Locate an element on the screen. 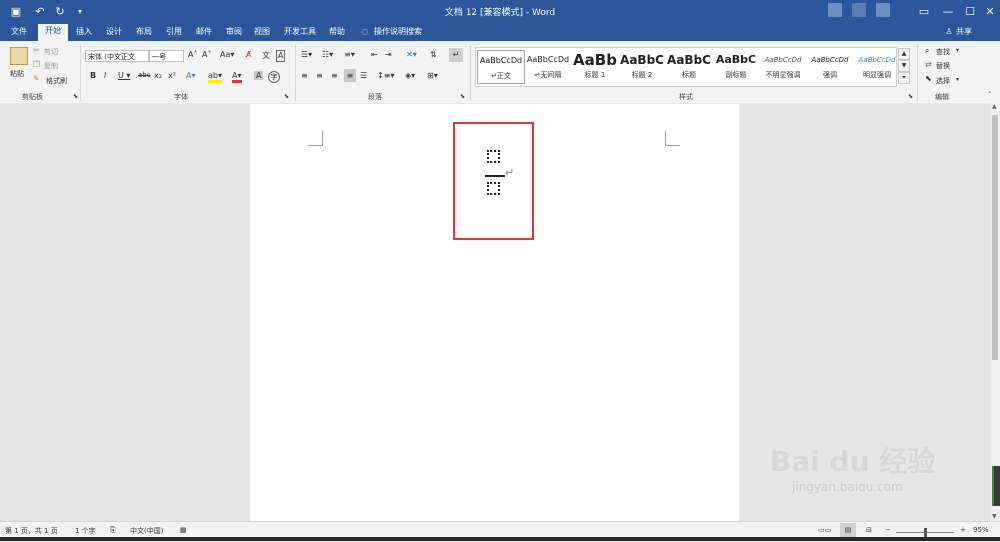 This screenshot has height=542, width=1000. side-widget is located at coordinates (996, 486).